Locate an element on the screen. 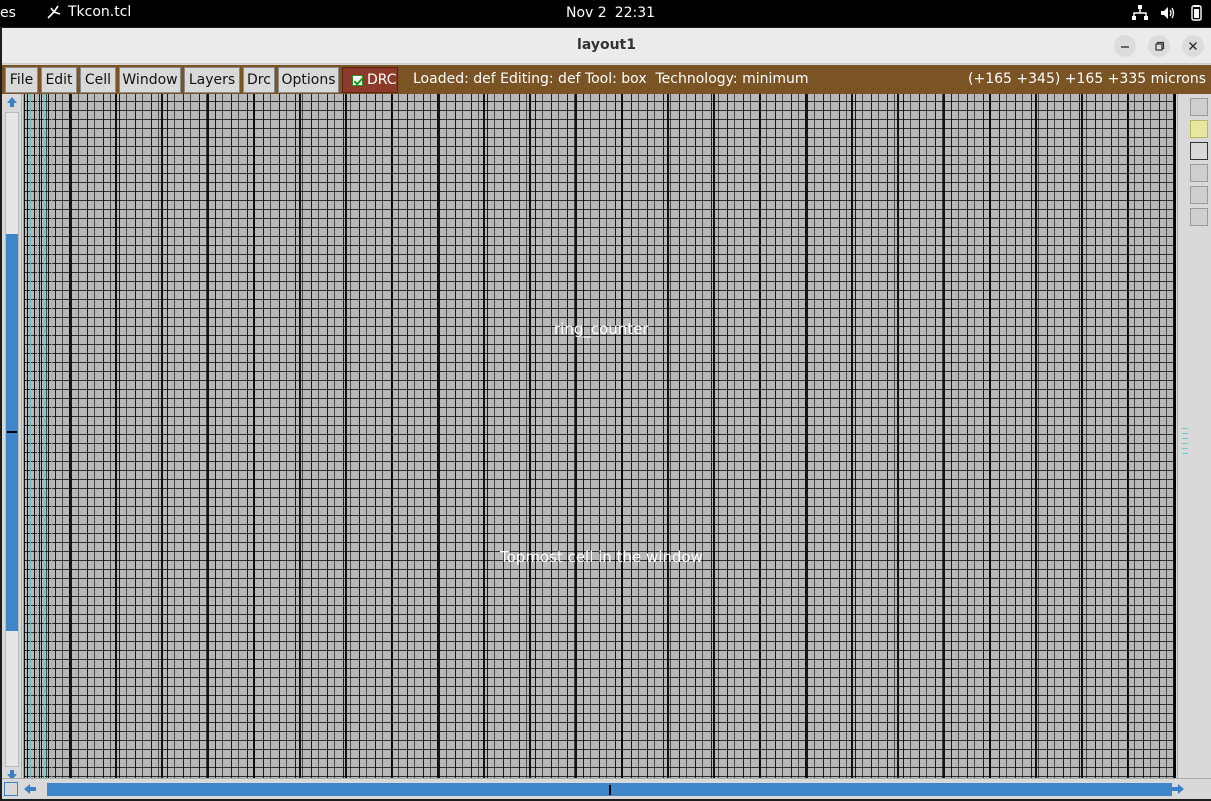 This screenshot has width=1211, height=801. system-tray is located at coordinates (1168, 13).